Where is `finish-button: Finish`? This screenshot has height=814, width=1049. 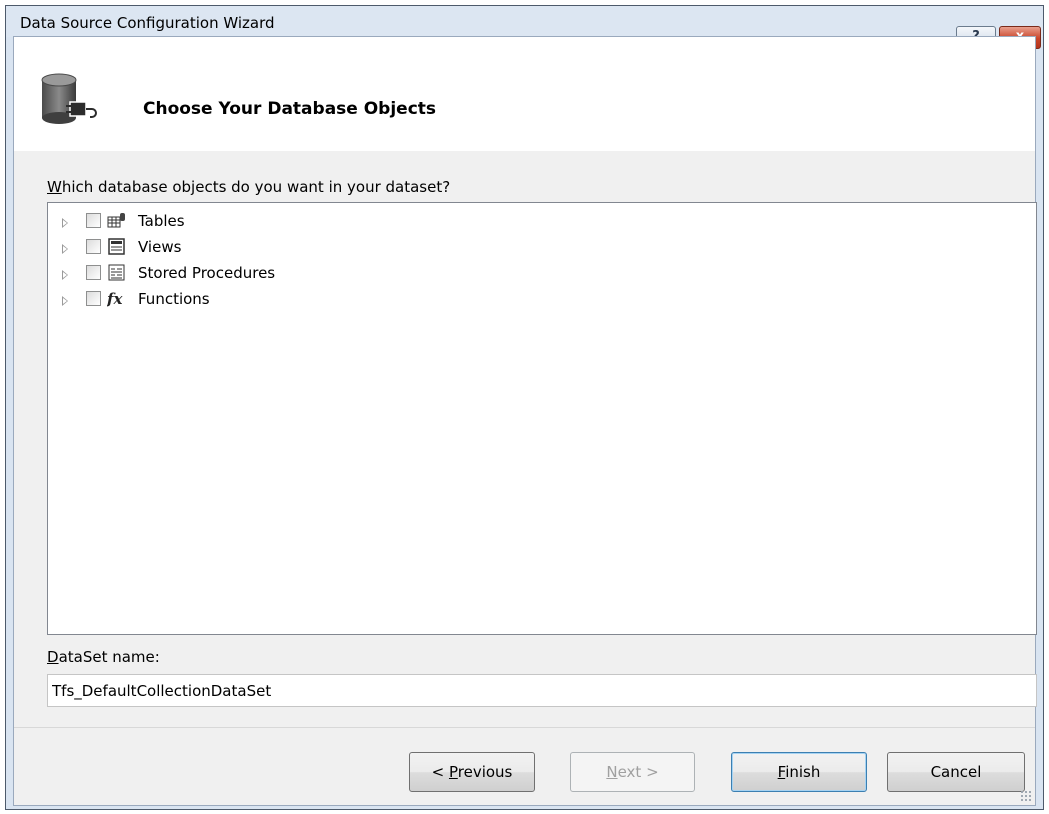
finish-button: Finish is located at coordinates (799, 772).